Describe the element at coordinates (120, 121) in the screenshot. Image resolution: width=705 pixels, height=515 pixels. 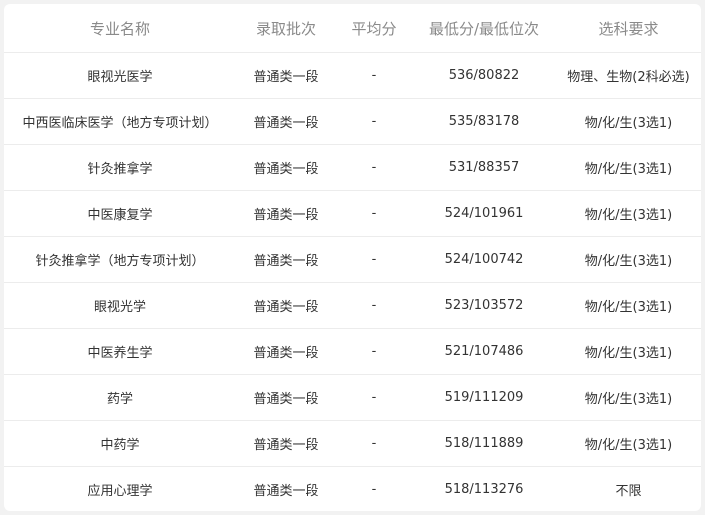
I see `major-name: 中西医临床医学（地方专项计划）` at that location.